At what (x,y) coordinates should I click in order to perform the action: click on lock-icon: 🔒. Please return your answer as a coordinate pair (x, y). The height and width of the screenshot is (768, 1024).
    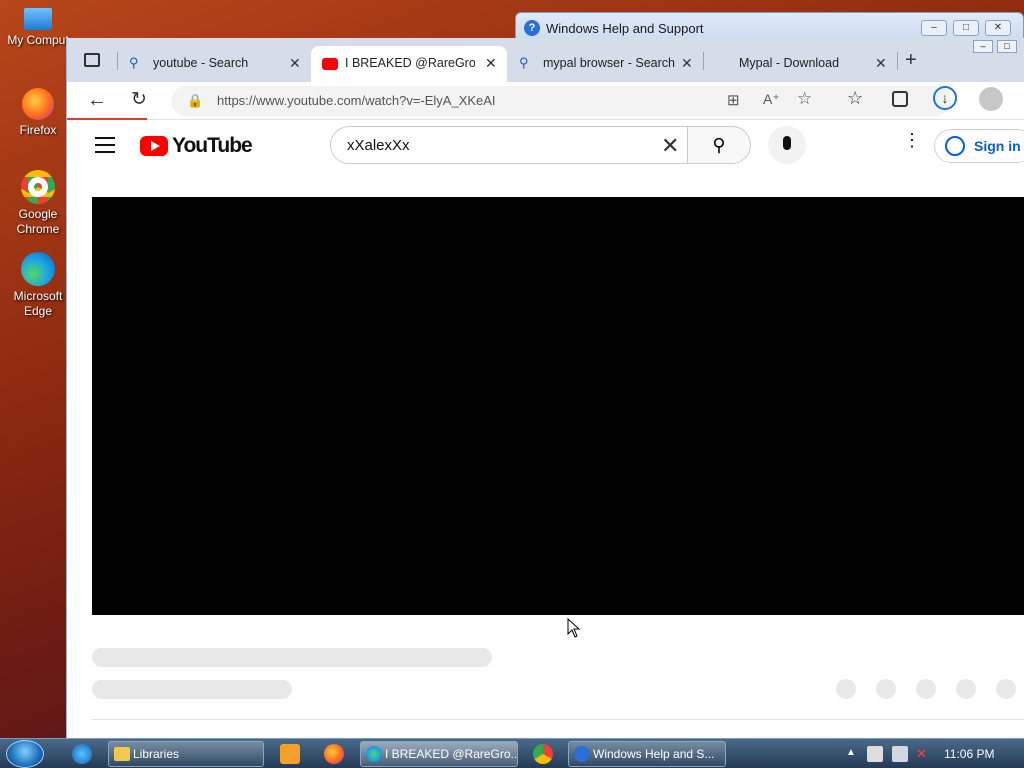
    Looking at the image, I should click on (195, 100).